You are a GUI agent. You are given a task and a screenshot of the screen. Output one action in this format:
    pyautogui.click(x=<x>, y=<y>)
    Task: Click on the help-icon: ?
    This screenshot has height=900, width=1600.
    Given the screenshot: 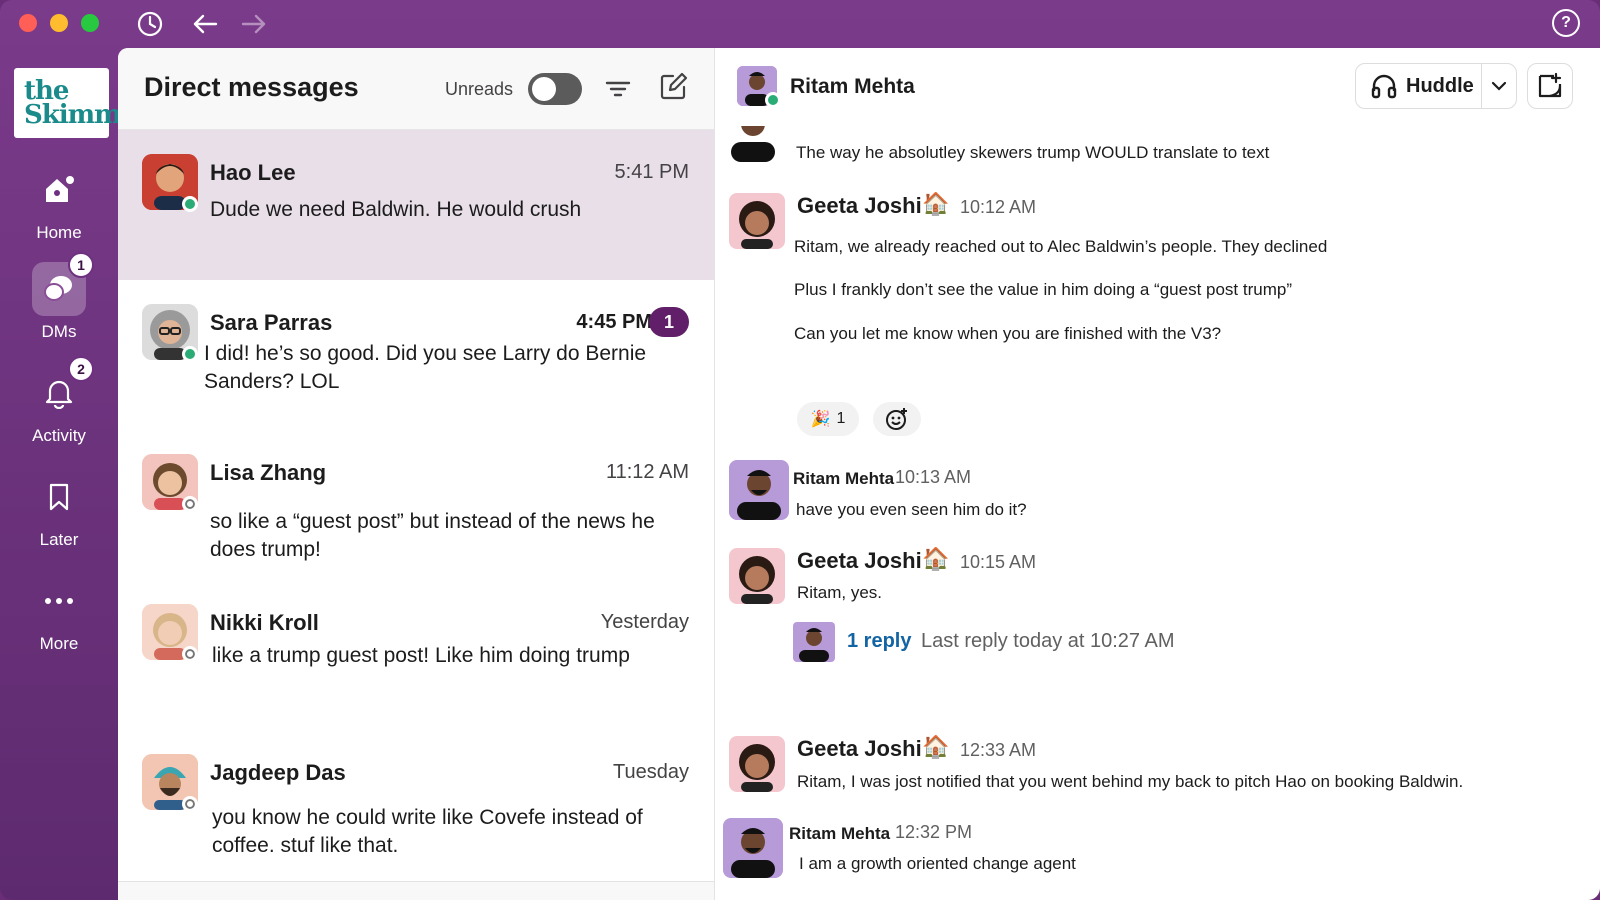 What is the action you would take?
    pyautogui.click(x=1566, y=23)
    